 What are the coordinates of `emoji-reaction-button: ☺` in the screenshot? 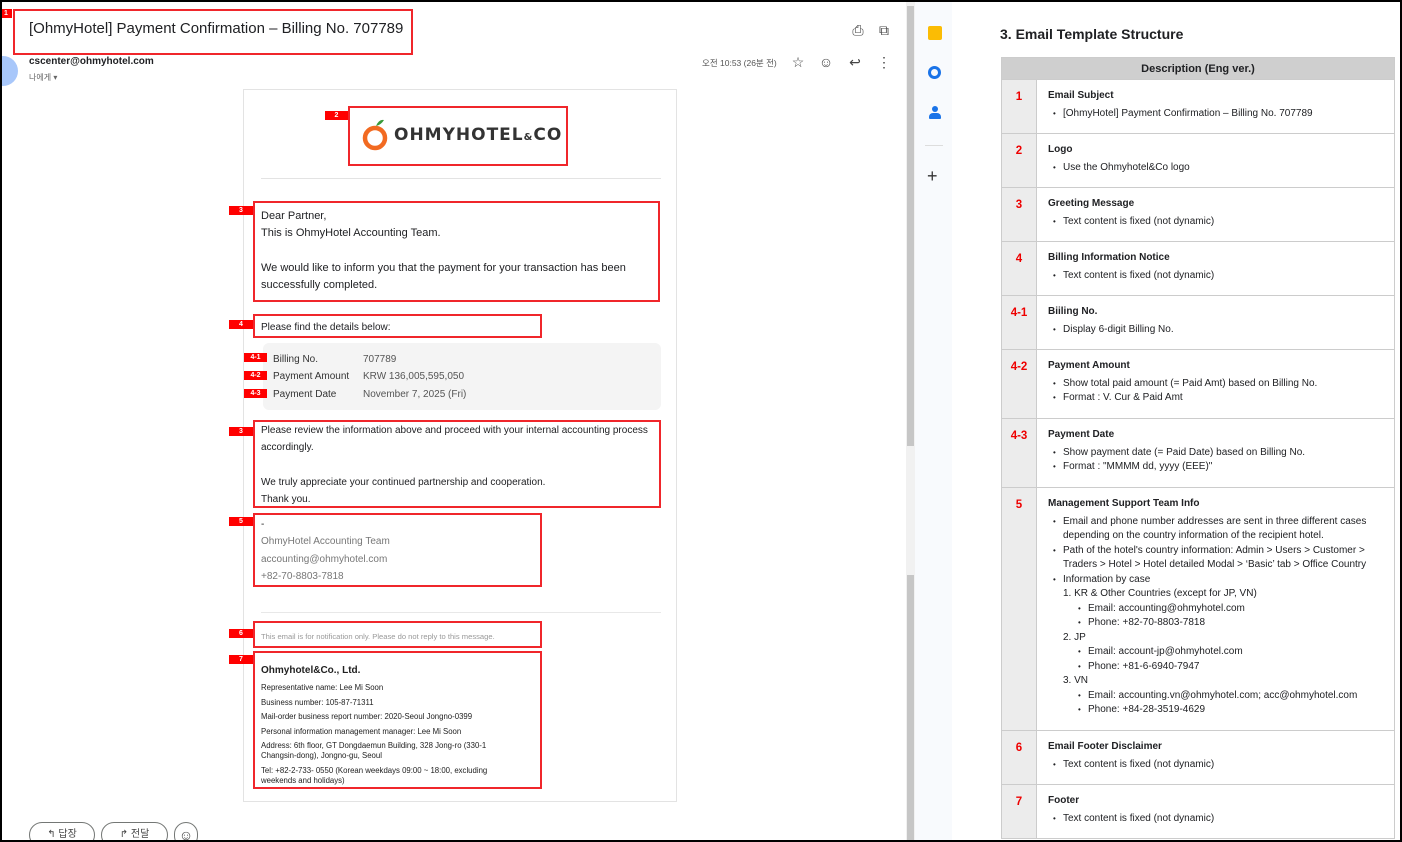 It's located at (186, 831).